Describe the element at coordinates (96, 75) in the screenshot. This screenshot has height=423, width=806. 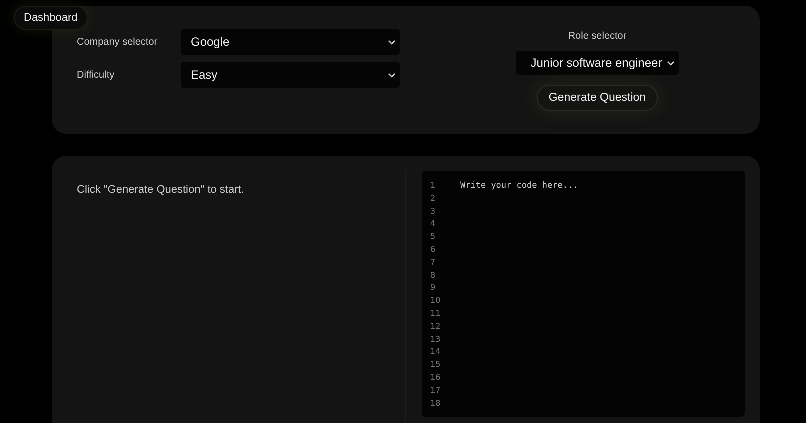
I see `field-label: Difficulty` at that location.